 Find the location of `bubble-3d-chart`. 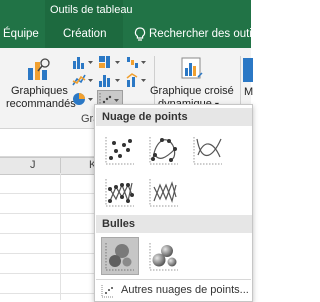

bubble-3d-chart is located at coordinates (164, 256).